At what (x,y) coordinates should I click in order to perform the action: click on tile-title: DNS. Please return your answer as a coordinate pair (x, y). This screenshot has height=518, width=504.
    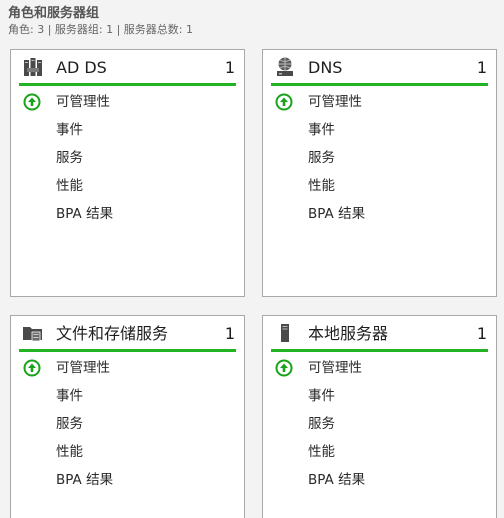
    Looking at the image, I should click on (325, 68).